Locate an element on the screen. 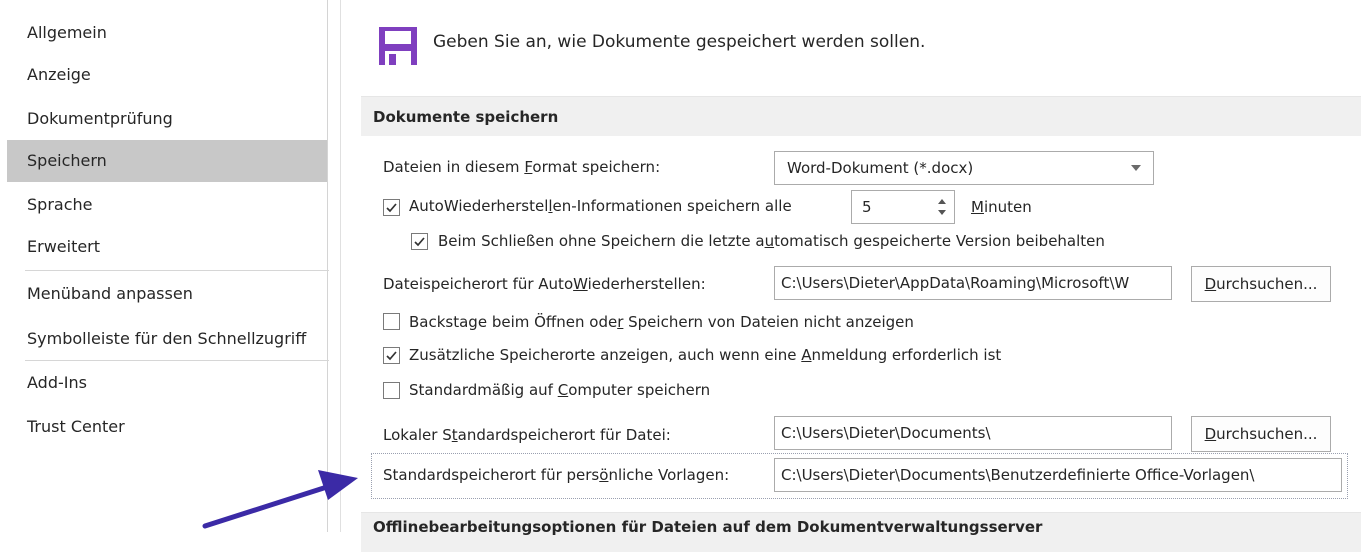 Image resolution: width=1368 pixels, height=552 pixels. sidebar-item-allgemein: Allgemein is located at coordinates (167, 33).